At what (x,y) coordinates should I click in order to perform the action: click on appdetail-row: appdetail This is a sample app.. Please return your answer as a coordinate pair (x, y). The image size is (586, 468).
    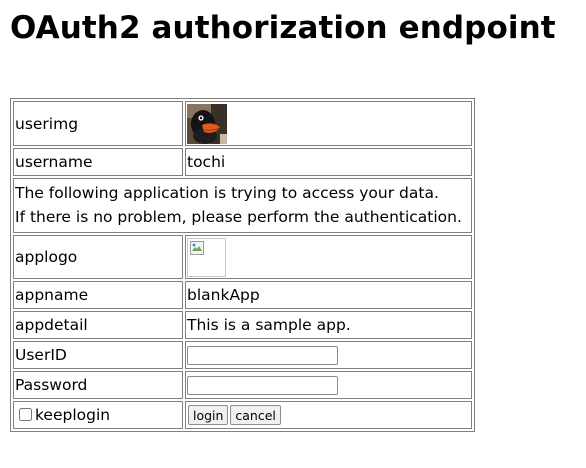
    Looking at the image, I should click on (242, 325).